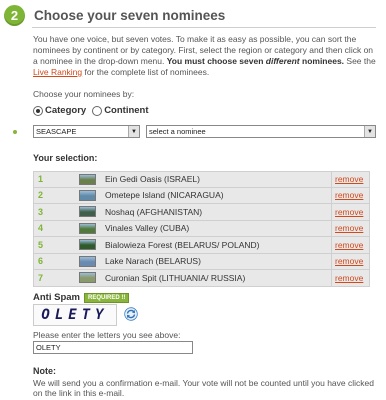  What do you see at coordinates (126, 110) in the screenshot?
I see `continent-radio-label: Continent` at bounding box center [126, 110].